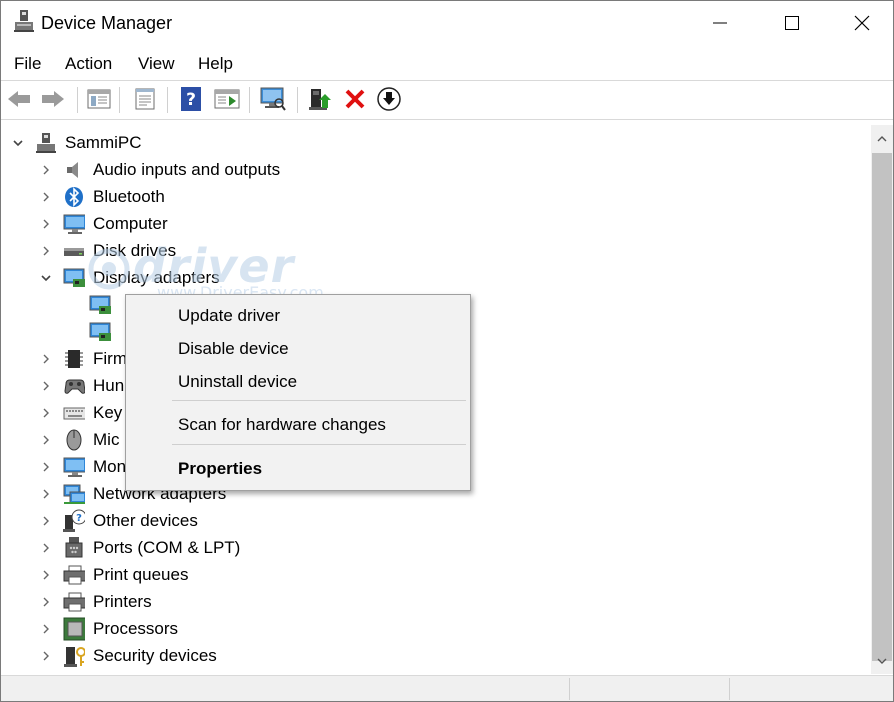  I want to click on back-button, so click(19, 99).